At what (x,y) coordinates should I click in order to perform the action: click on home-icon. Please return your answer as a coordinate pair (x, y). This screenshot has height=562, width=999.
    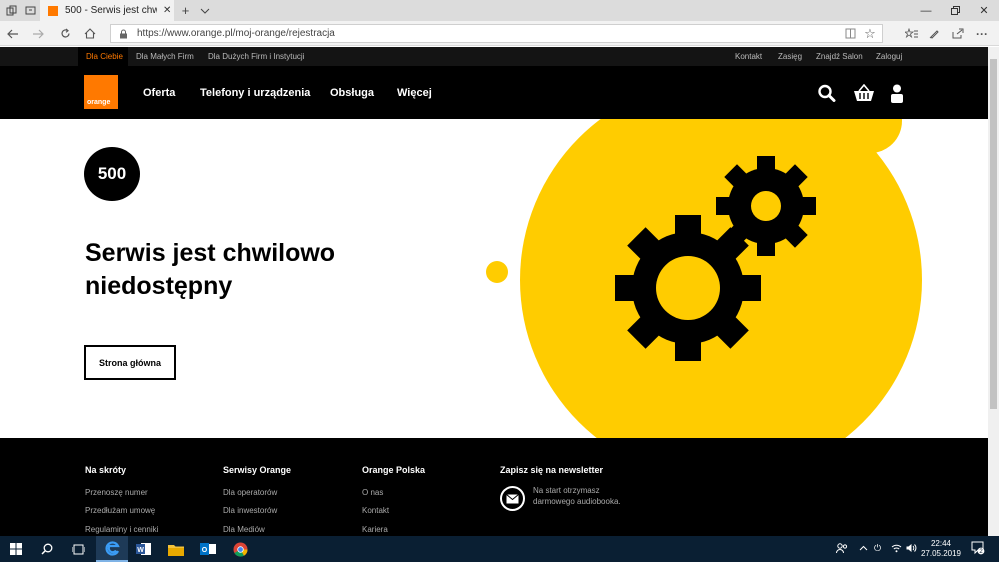
    Looking at the image, I should click on (90, 33).